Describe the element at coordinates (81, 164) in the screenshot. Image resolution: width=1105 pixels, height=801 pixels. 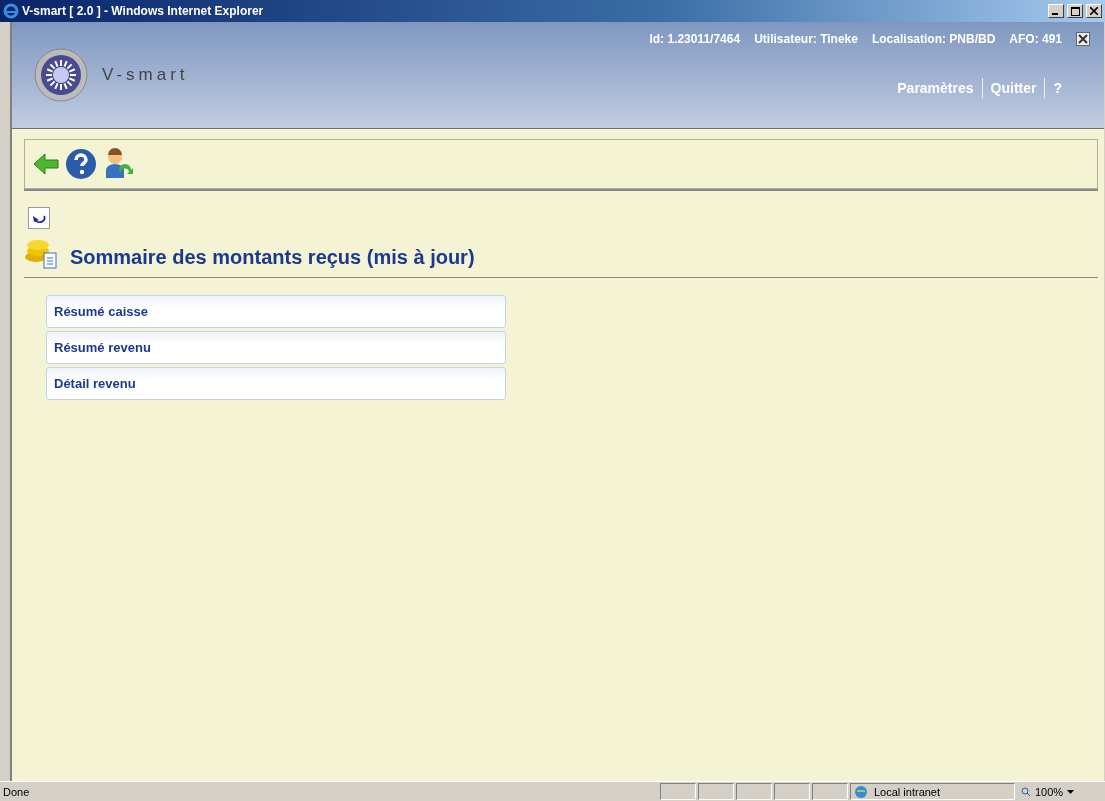
I see `help-icon` at that location.